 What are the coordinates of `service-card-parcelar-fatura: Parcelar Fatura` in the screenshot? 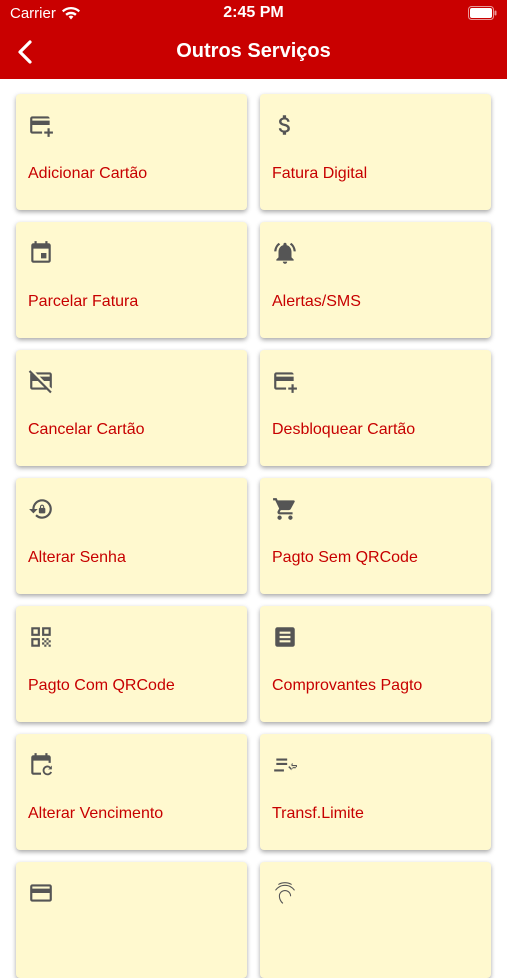 It's located at (131, 280).